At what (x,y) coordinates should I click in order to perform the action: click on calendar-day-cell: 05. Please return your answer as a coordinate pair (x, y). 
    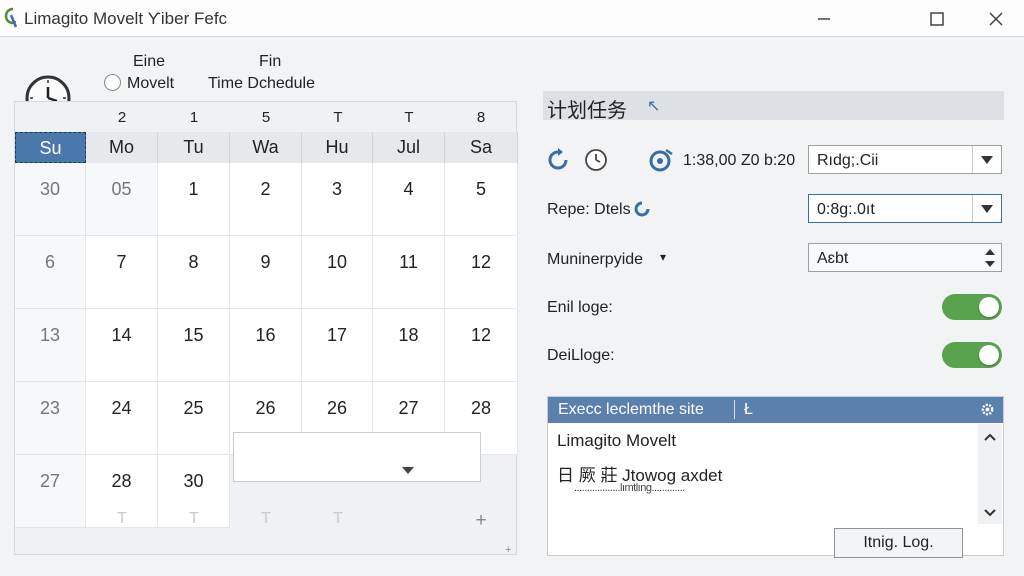
    Looking at the image, I should click on (122, 199).